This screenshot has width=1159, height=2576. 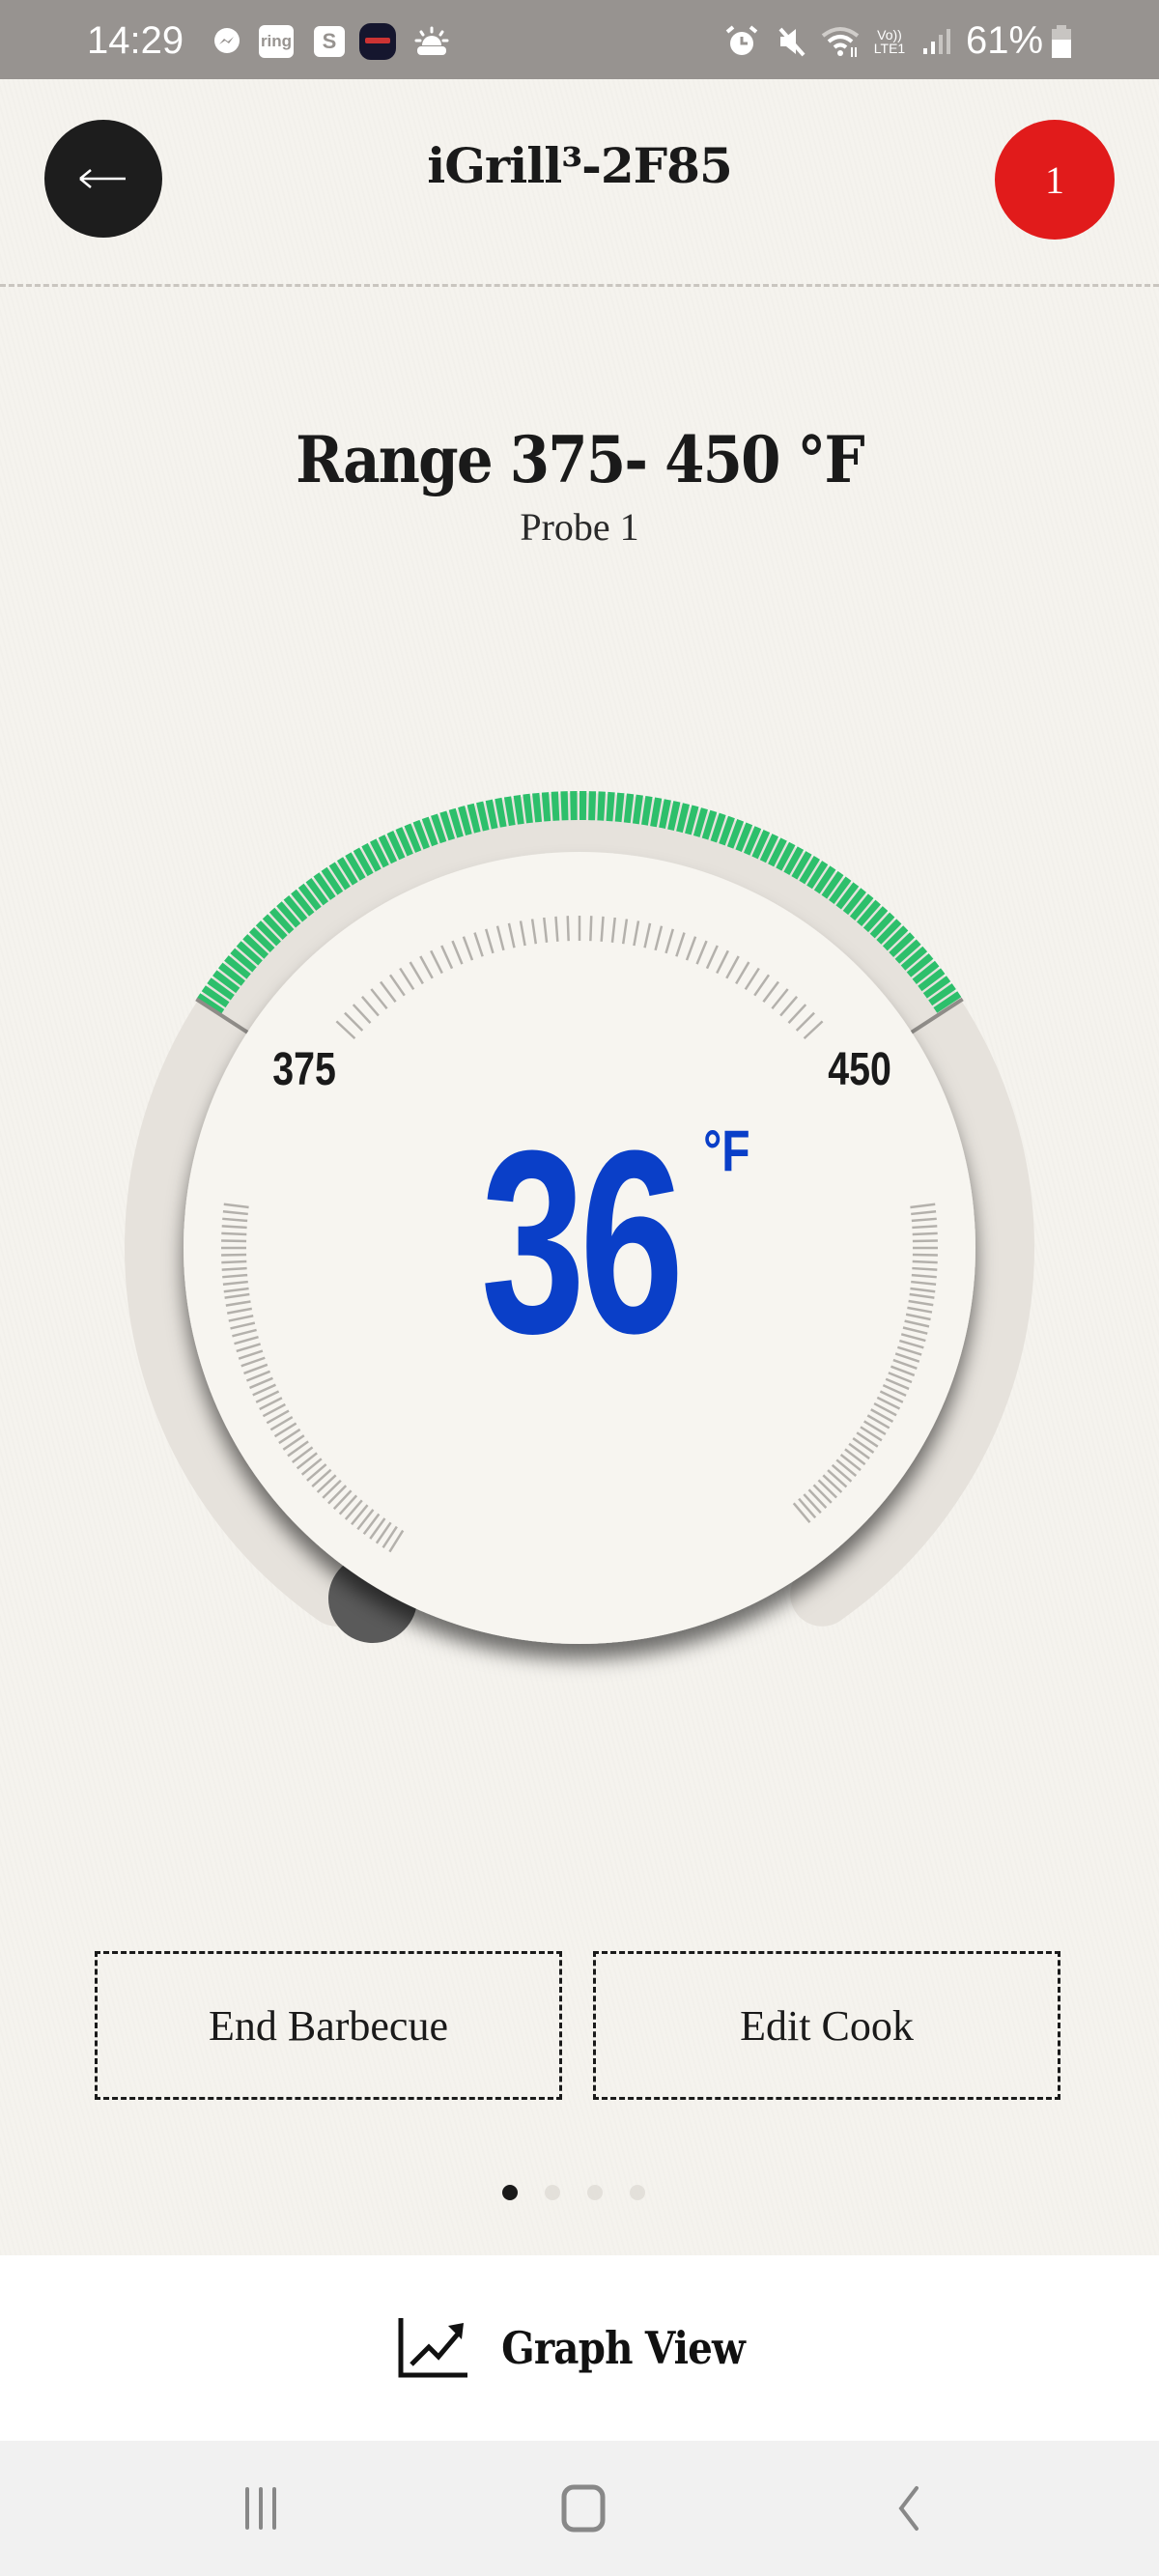 What do you see at coordinates (890, 41) in the screenshot?
I see `volte-lte-icon: Vo)) LTE1` at bounding box center [890, 41].